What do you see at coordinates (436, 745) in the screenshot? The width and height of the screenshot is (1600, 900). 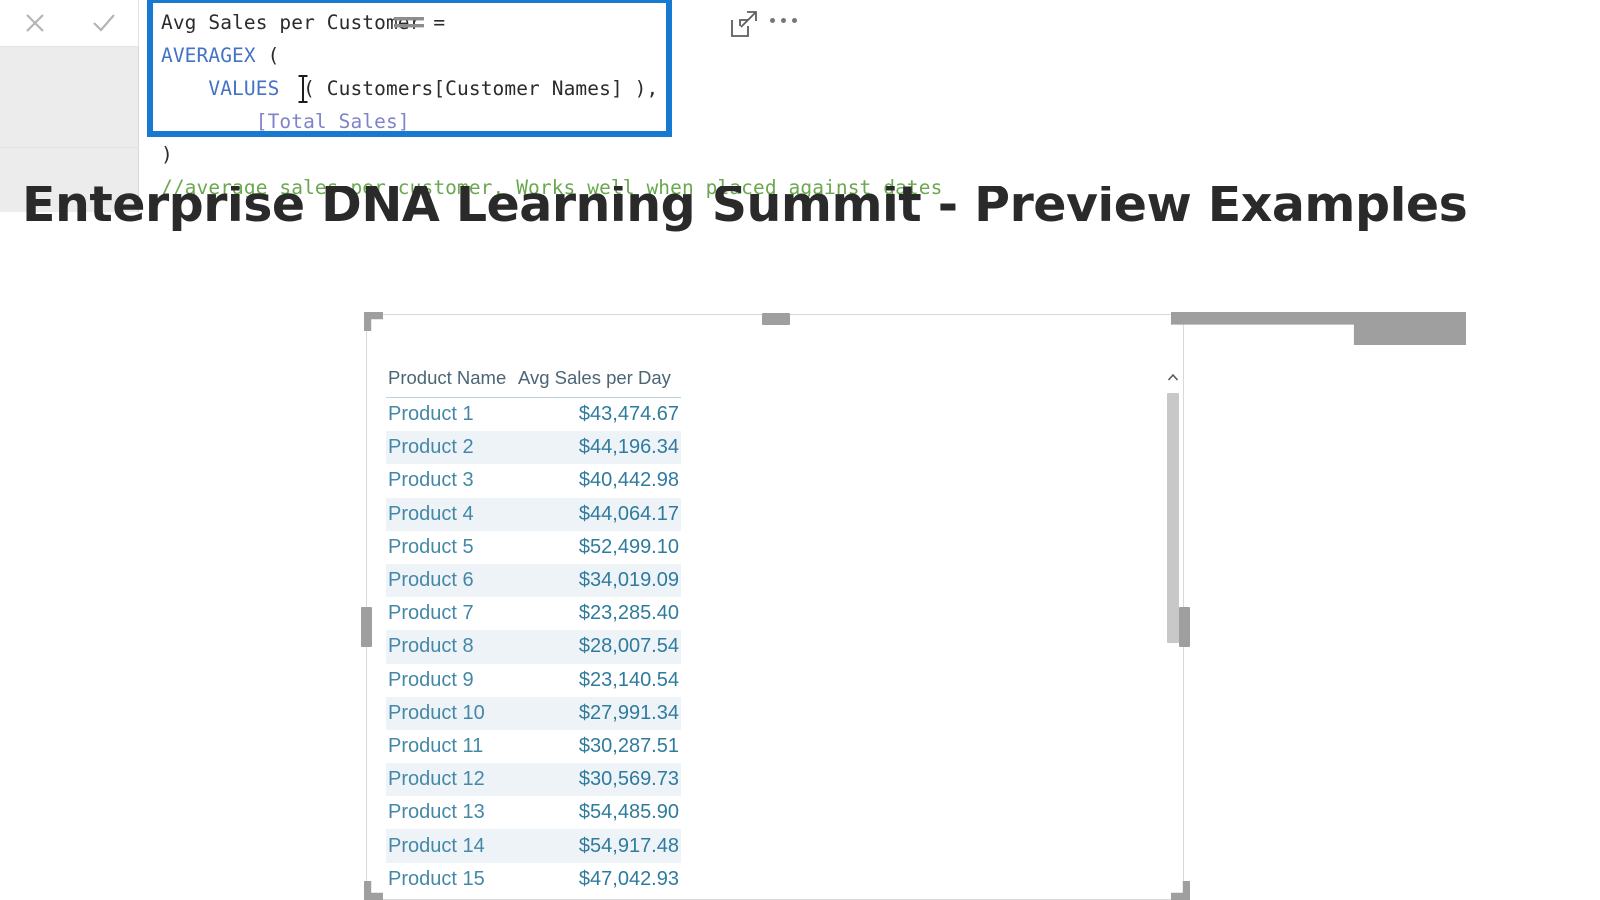 I see `cell-product-name: Product 11` at bounding box center [436, 745].